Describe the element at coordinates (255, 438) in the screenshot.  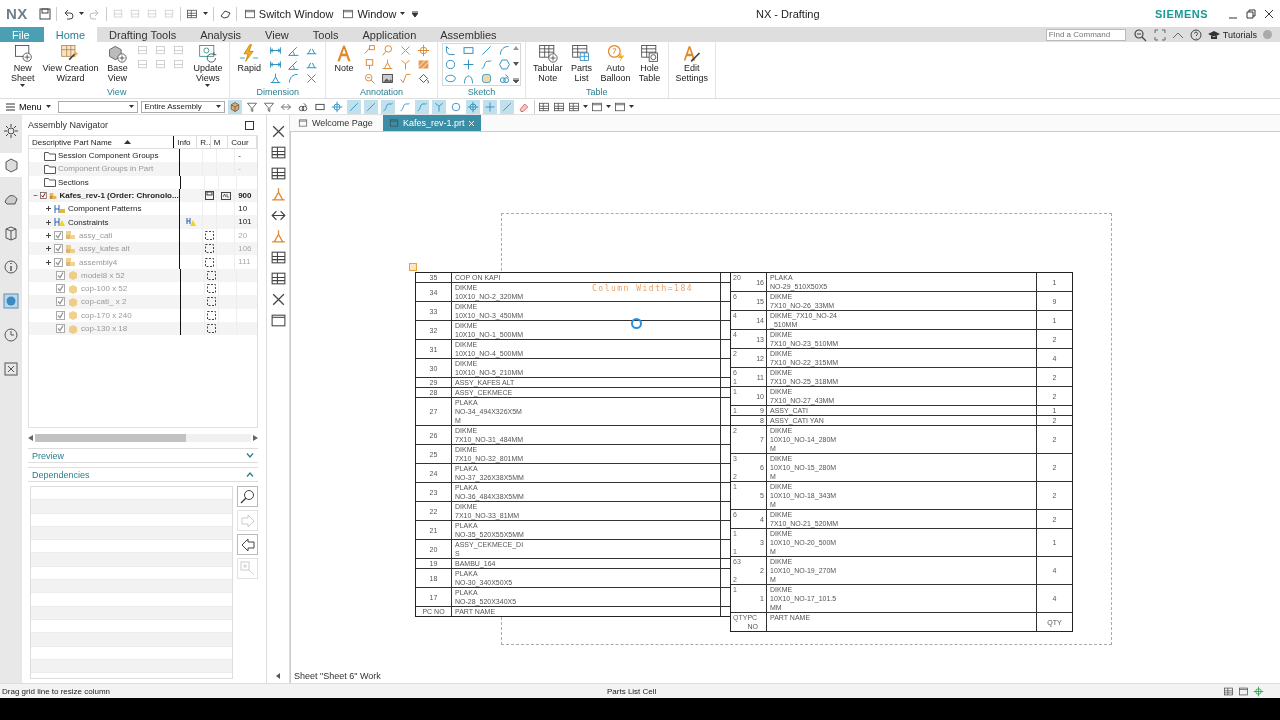
I see `scroll-right-icon` at that location.